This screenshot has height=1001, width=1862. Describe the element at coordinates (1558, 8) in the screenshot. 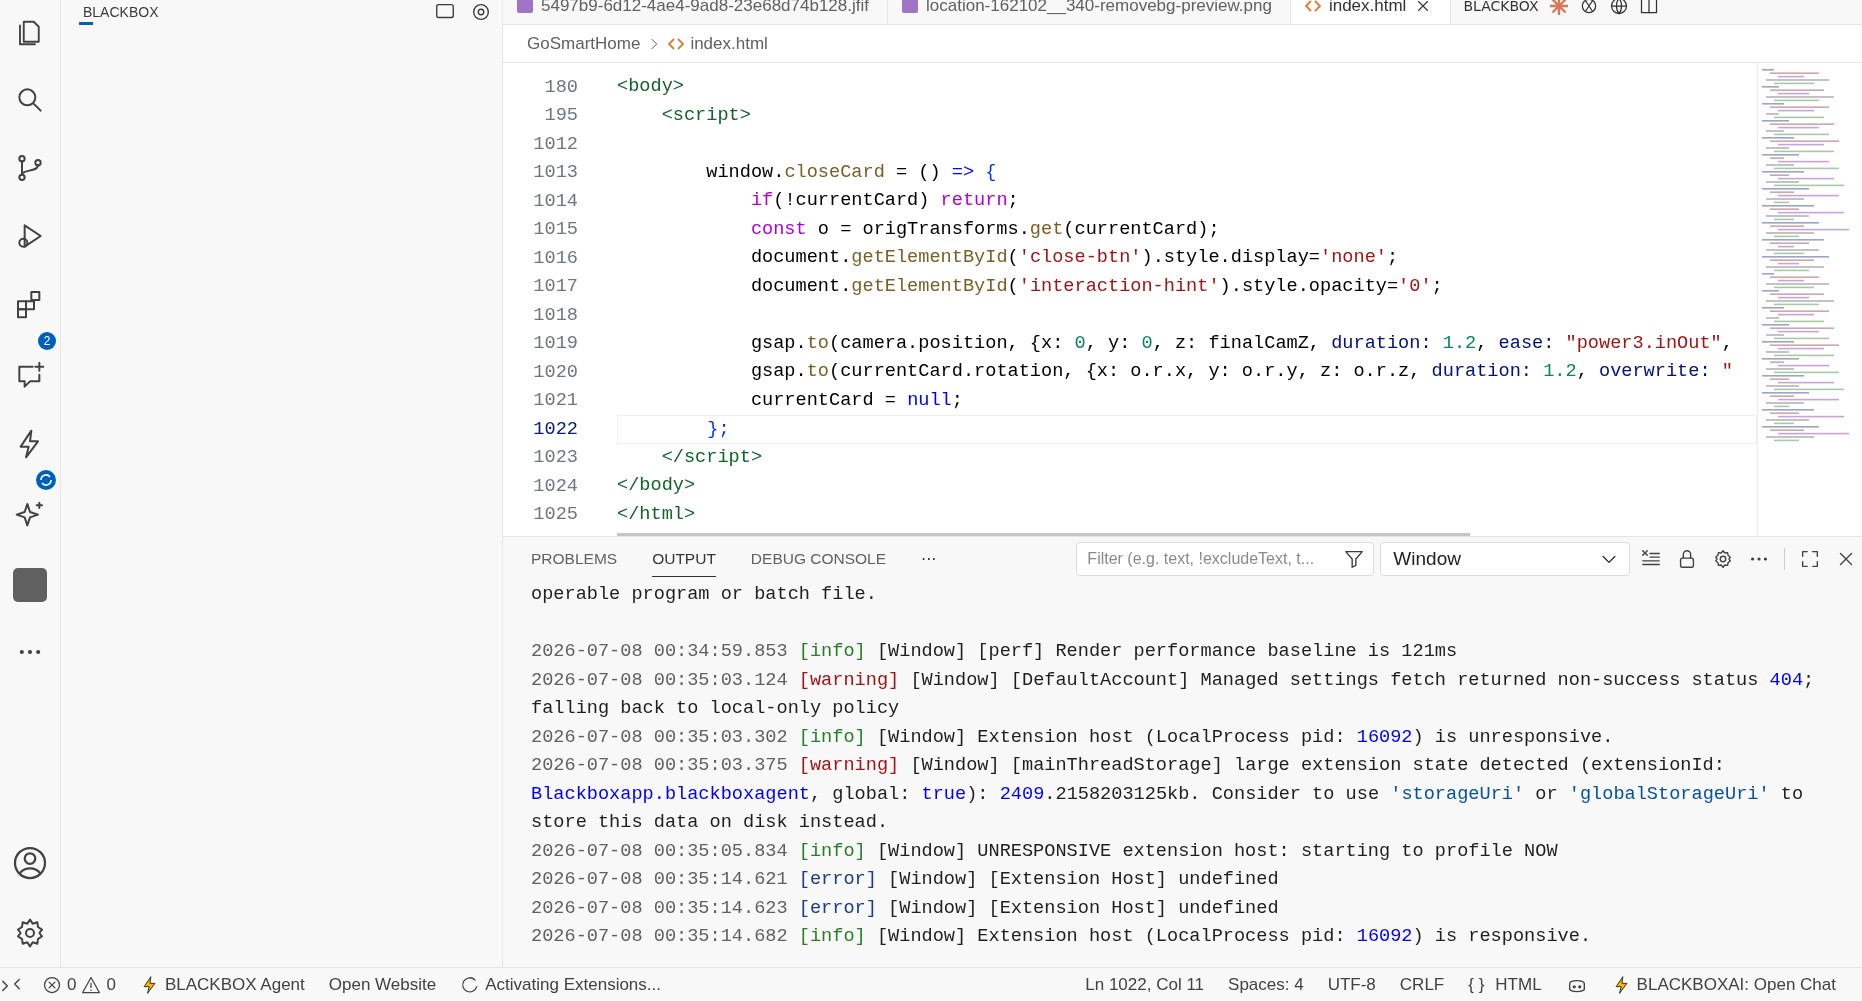

I see `asterisk-icon` at that location.